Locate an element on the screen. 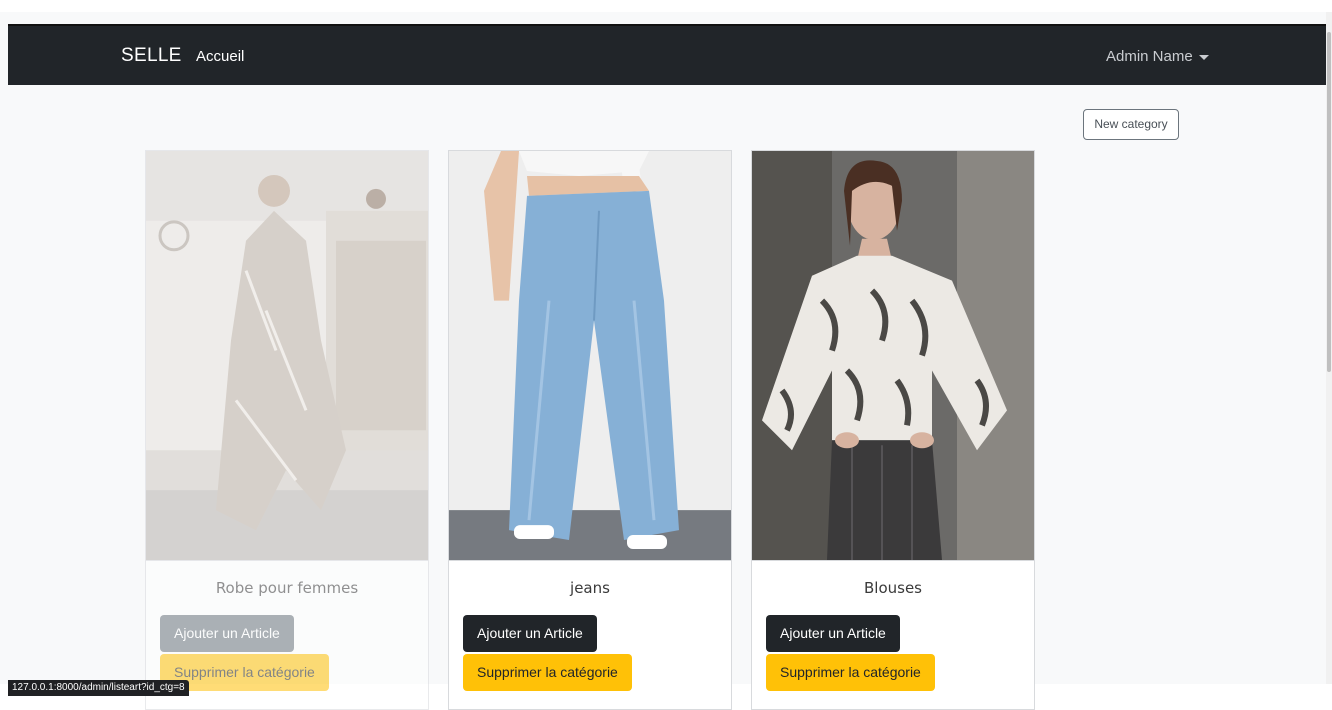  category-image-jeans is located at coordinates (590, 356).